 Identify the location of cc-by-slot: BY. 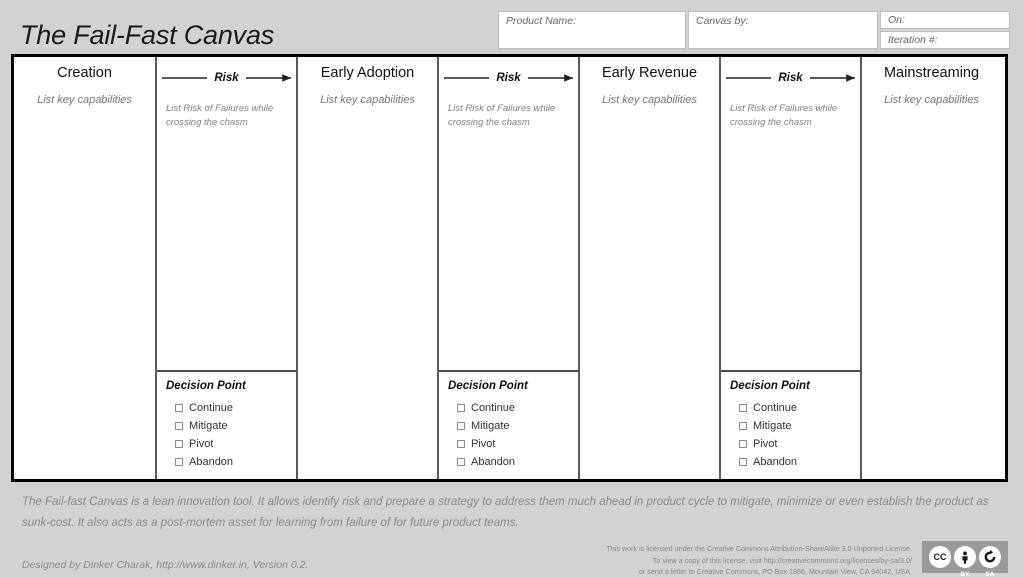
(965, 562).